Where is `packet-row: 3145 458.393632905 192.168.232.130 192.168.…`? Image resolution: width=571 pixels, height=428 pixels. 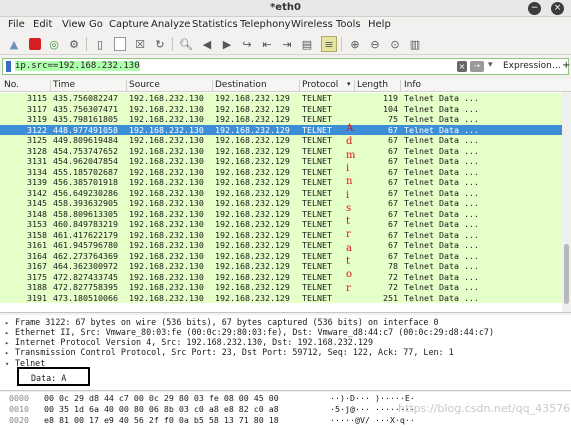
packet-row: 3145 458.393632905 192.168.232.130 192.168.… is located at coordinates (281, 203).